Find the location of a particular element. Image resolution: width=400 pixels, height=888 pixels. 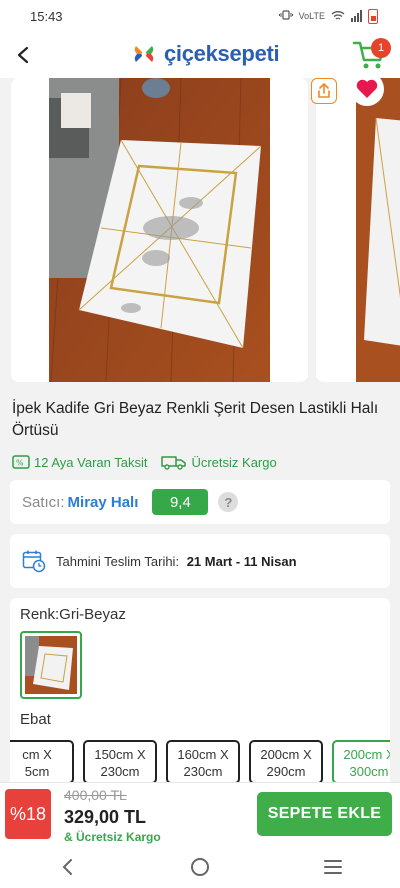

size-option-line1: 160cm X is located at coordinates (203, 754).